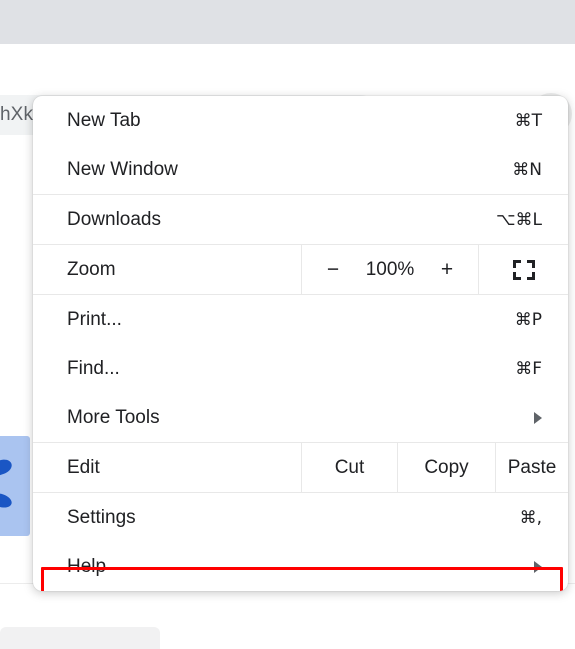 This screenshot has width=575, height=649. I want to click on menu-item-label: New Tab, so click(104, 120).